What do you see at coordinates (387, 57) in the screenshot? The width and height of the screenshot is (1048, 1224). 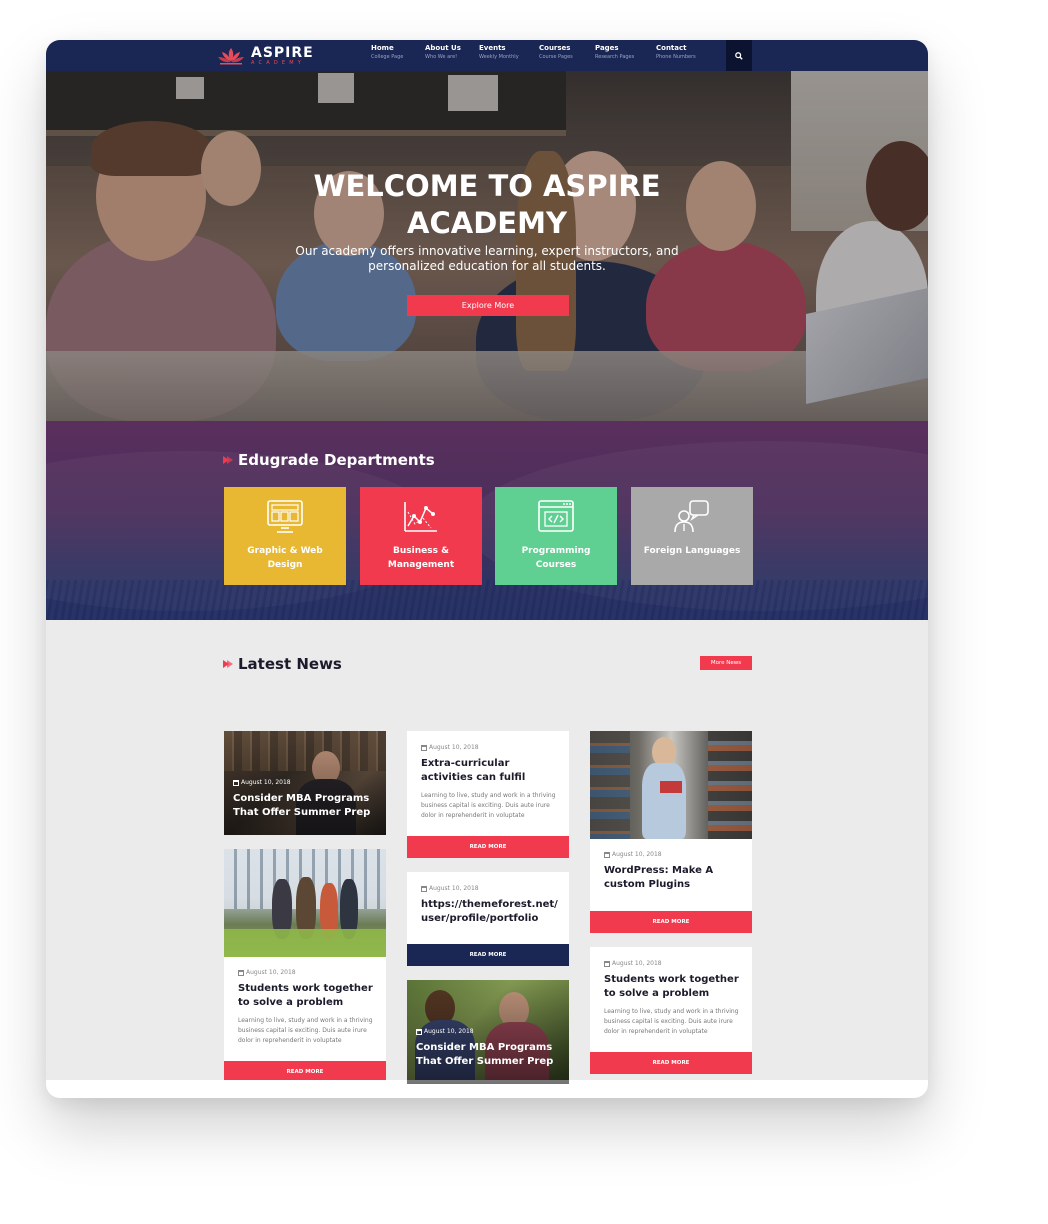 I see `nav-item-sub: College Page` at bounding box center [387, 57].